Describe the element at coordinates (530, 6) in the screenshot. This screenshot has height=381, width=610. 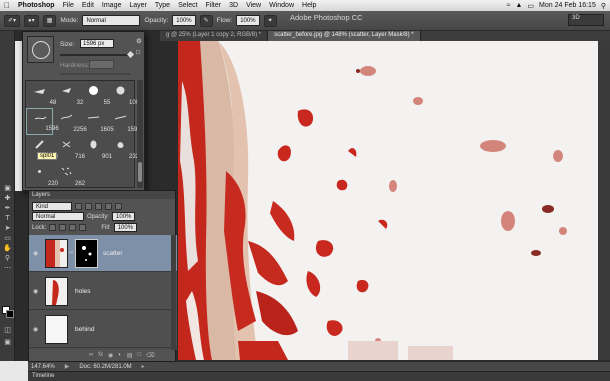
I see `battery-icon: ▭` at that location.